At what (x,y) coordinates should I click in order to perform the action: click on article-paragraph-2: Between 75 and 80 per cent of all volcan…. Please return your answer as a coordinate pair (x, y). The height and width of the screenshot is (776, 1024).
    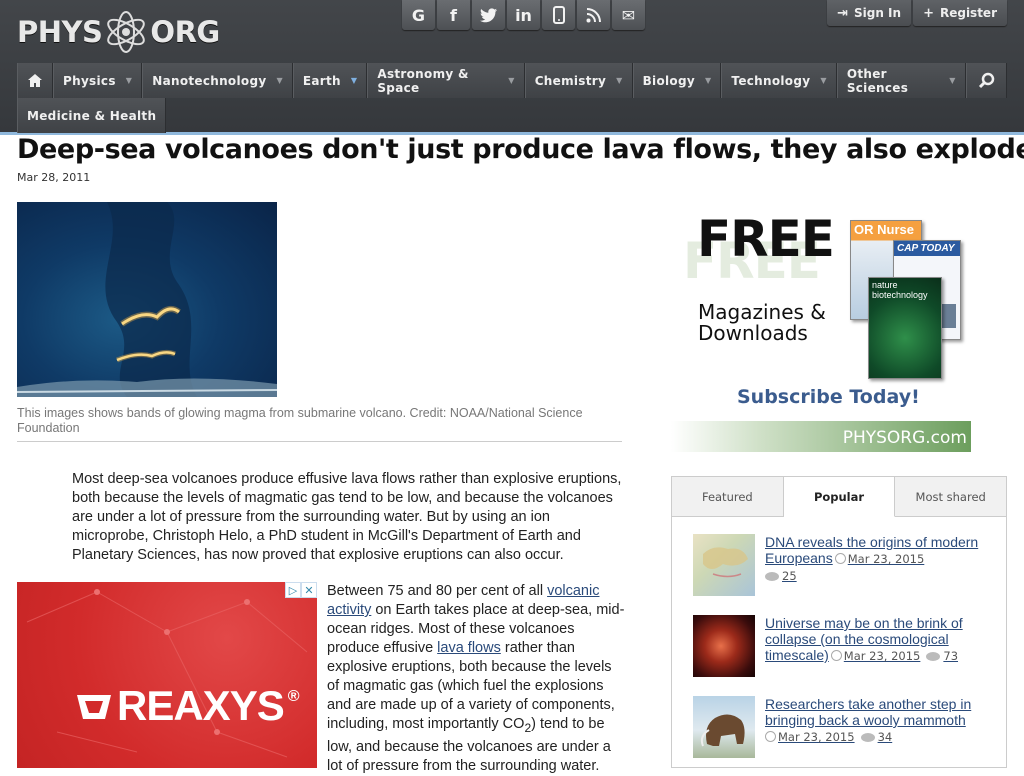
    Looking at the image, I should click on (477, 679).